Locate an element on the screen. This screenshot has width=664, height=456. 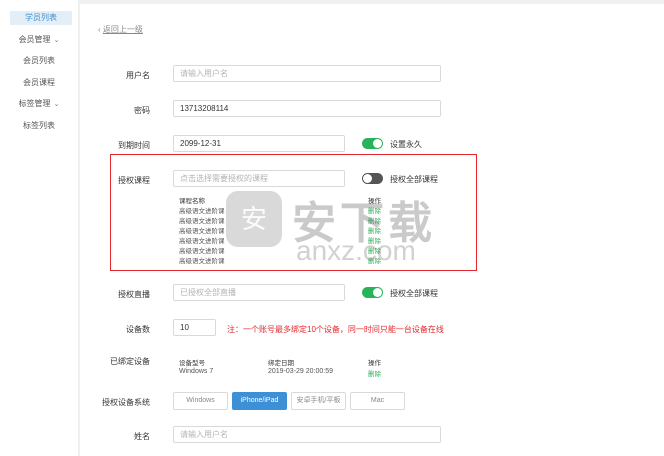
device-system-label: 授权设备系统 is located at coordinates (126, 402).